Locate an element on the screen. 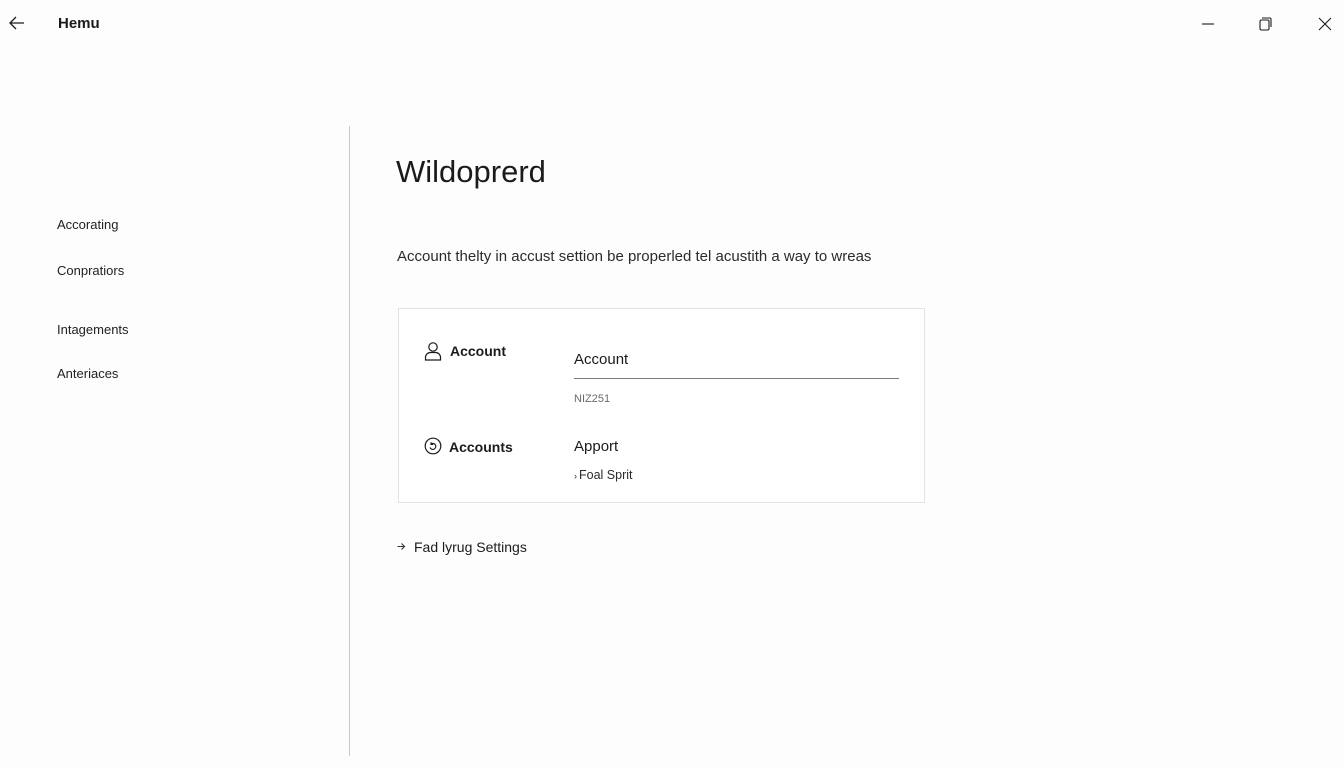 This screenshot has width=1344, height=768. accounts-sublink-label: Foal Sprit is located at coordinates (606, 475).